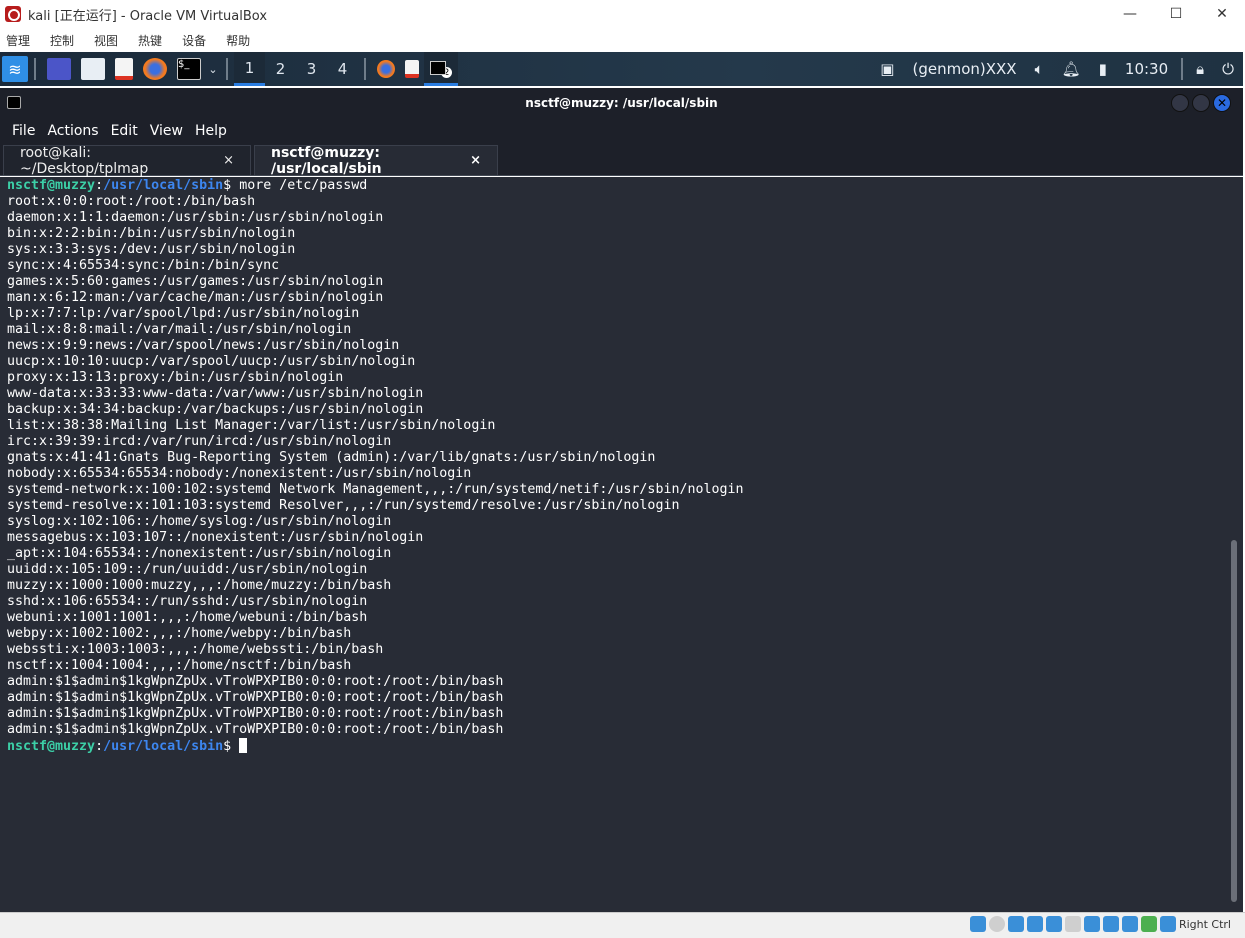 The height and width of the screenshot is (938, 1245). I want to click on output-line: root:x:0:0:root:/root:/bin/bash, so click(131, 201).